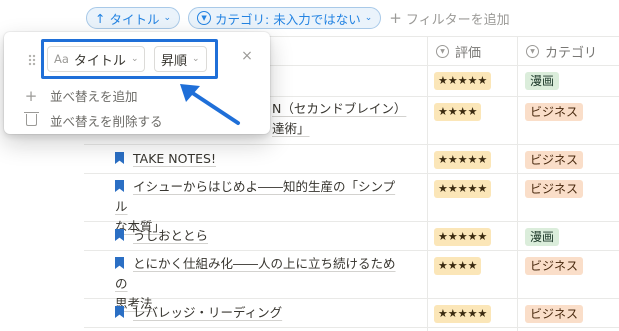 This screenshot has width=619, height=331. What do you see at coordinates (571, 53) in the screenshot?
I see `column-header-label: カテゴリ` at bounding box center [571, 53].